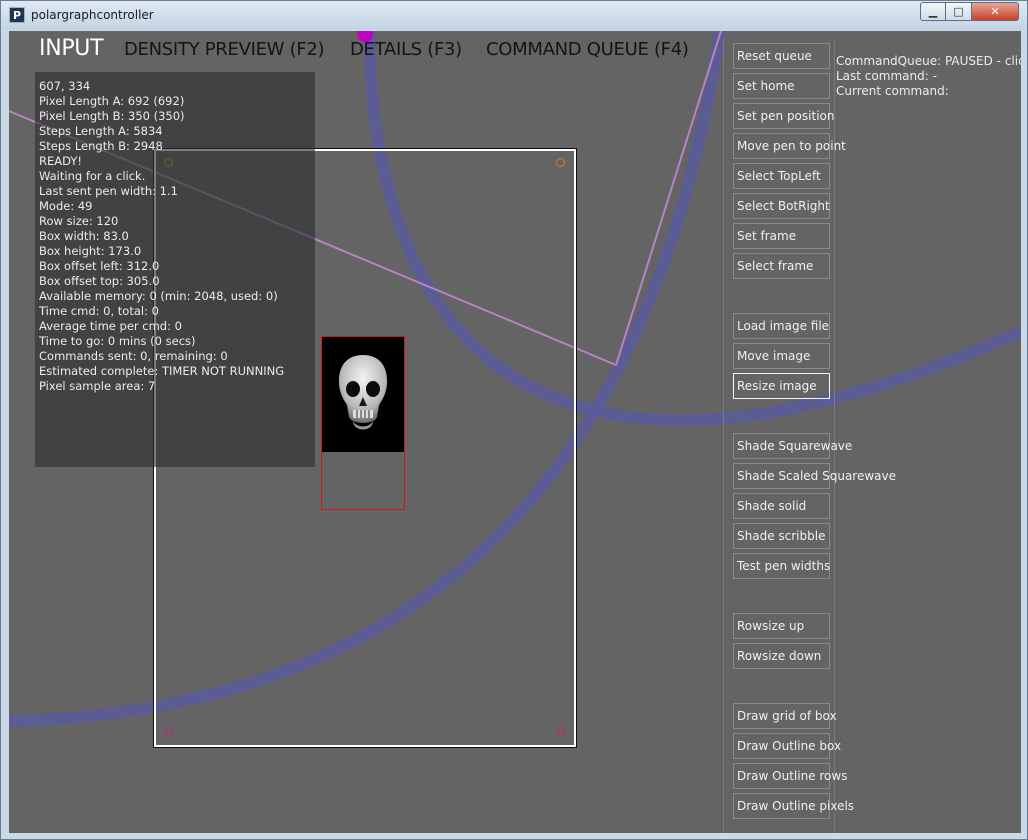 This screenshot has width=1028, height=840. What do you see at coordinates (781, 56) in the screenshot?
I see `reset-queue-button: Reset queue` at bounding box center [781, 56].